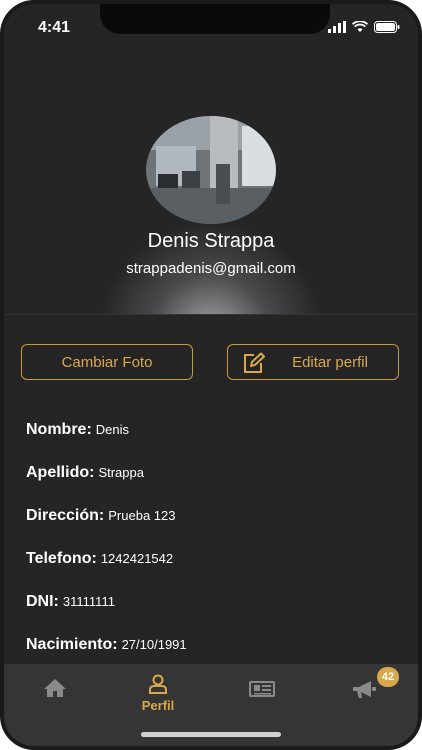  I want to click on field-nombre: Nombre: Denis, so click(77, 430).